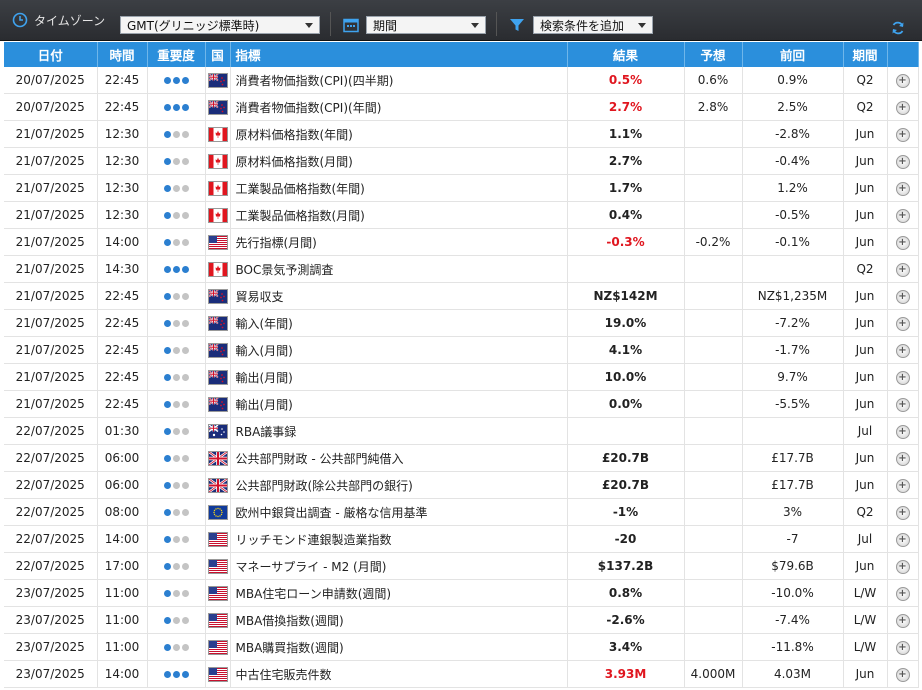  Describe the element at coordinates (399, 512) in the screenshot. I see `cell-indicator: 欧州中銀貸出調査 - 厳格な信用基準` at that location.